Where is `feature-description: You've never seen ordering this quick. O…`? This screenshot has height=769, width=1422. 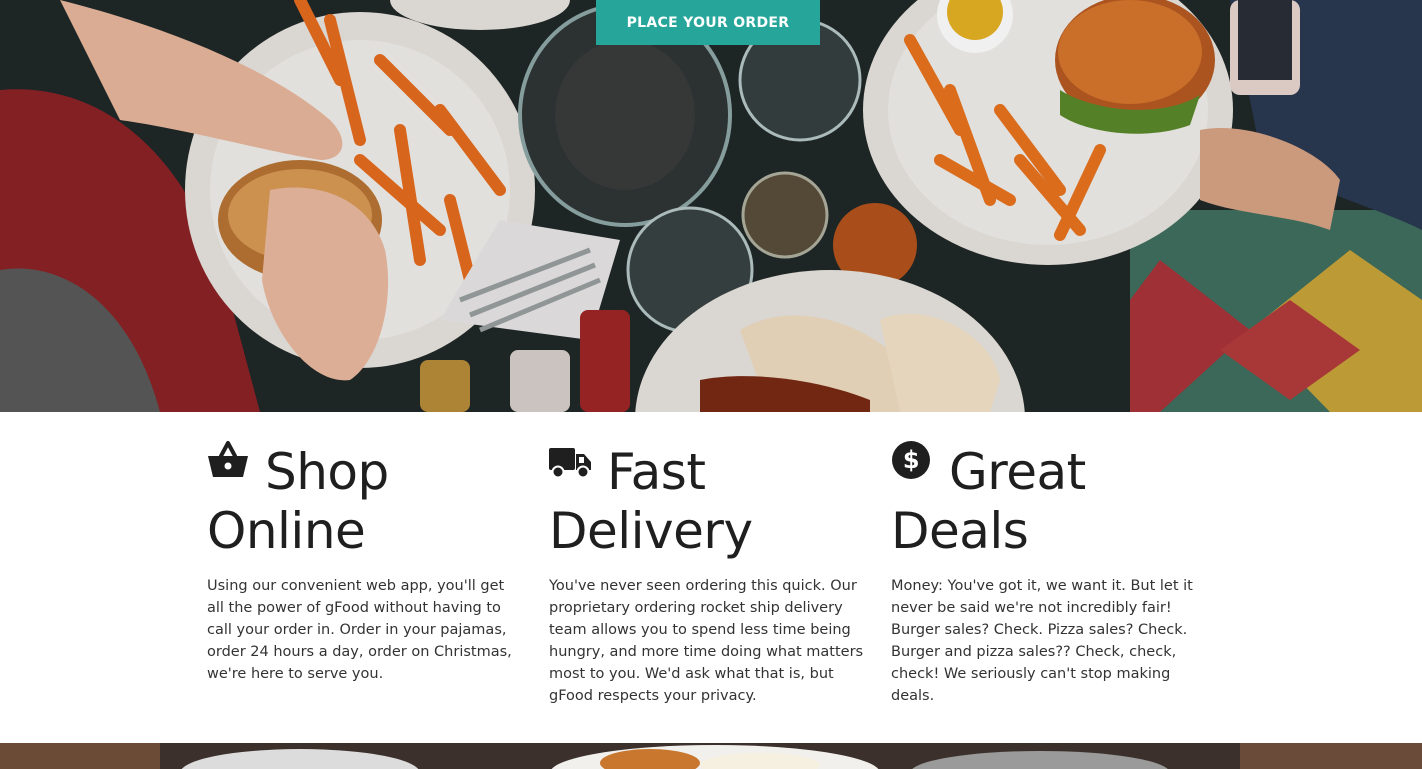 feature-description: You've never seen ordering this quick. O… is located at coordinates (706, 641).